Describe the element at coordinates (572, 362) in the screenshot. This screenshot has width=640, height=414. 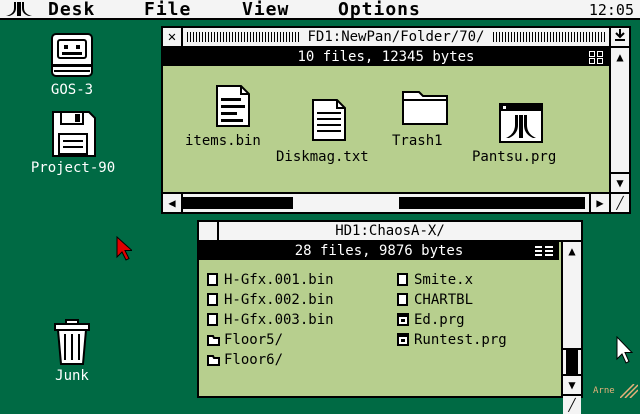
I see `scroll-track` at that location.